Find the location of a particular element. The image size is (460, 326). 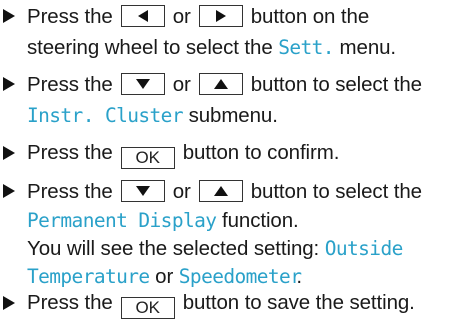

menu-name-sett: Sett. is located at coordinates (306, 47).